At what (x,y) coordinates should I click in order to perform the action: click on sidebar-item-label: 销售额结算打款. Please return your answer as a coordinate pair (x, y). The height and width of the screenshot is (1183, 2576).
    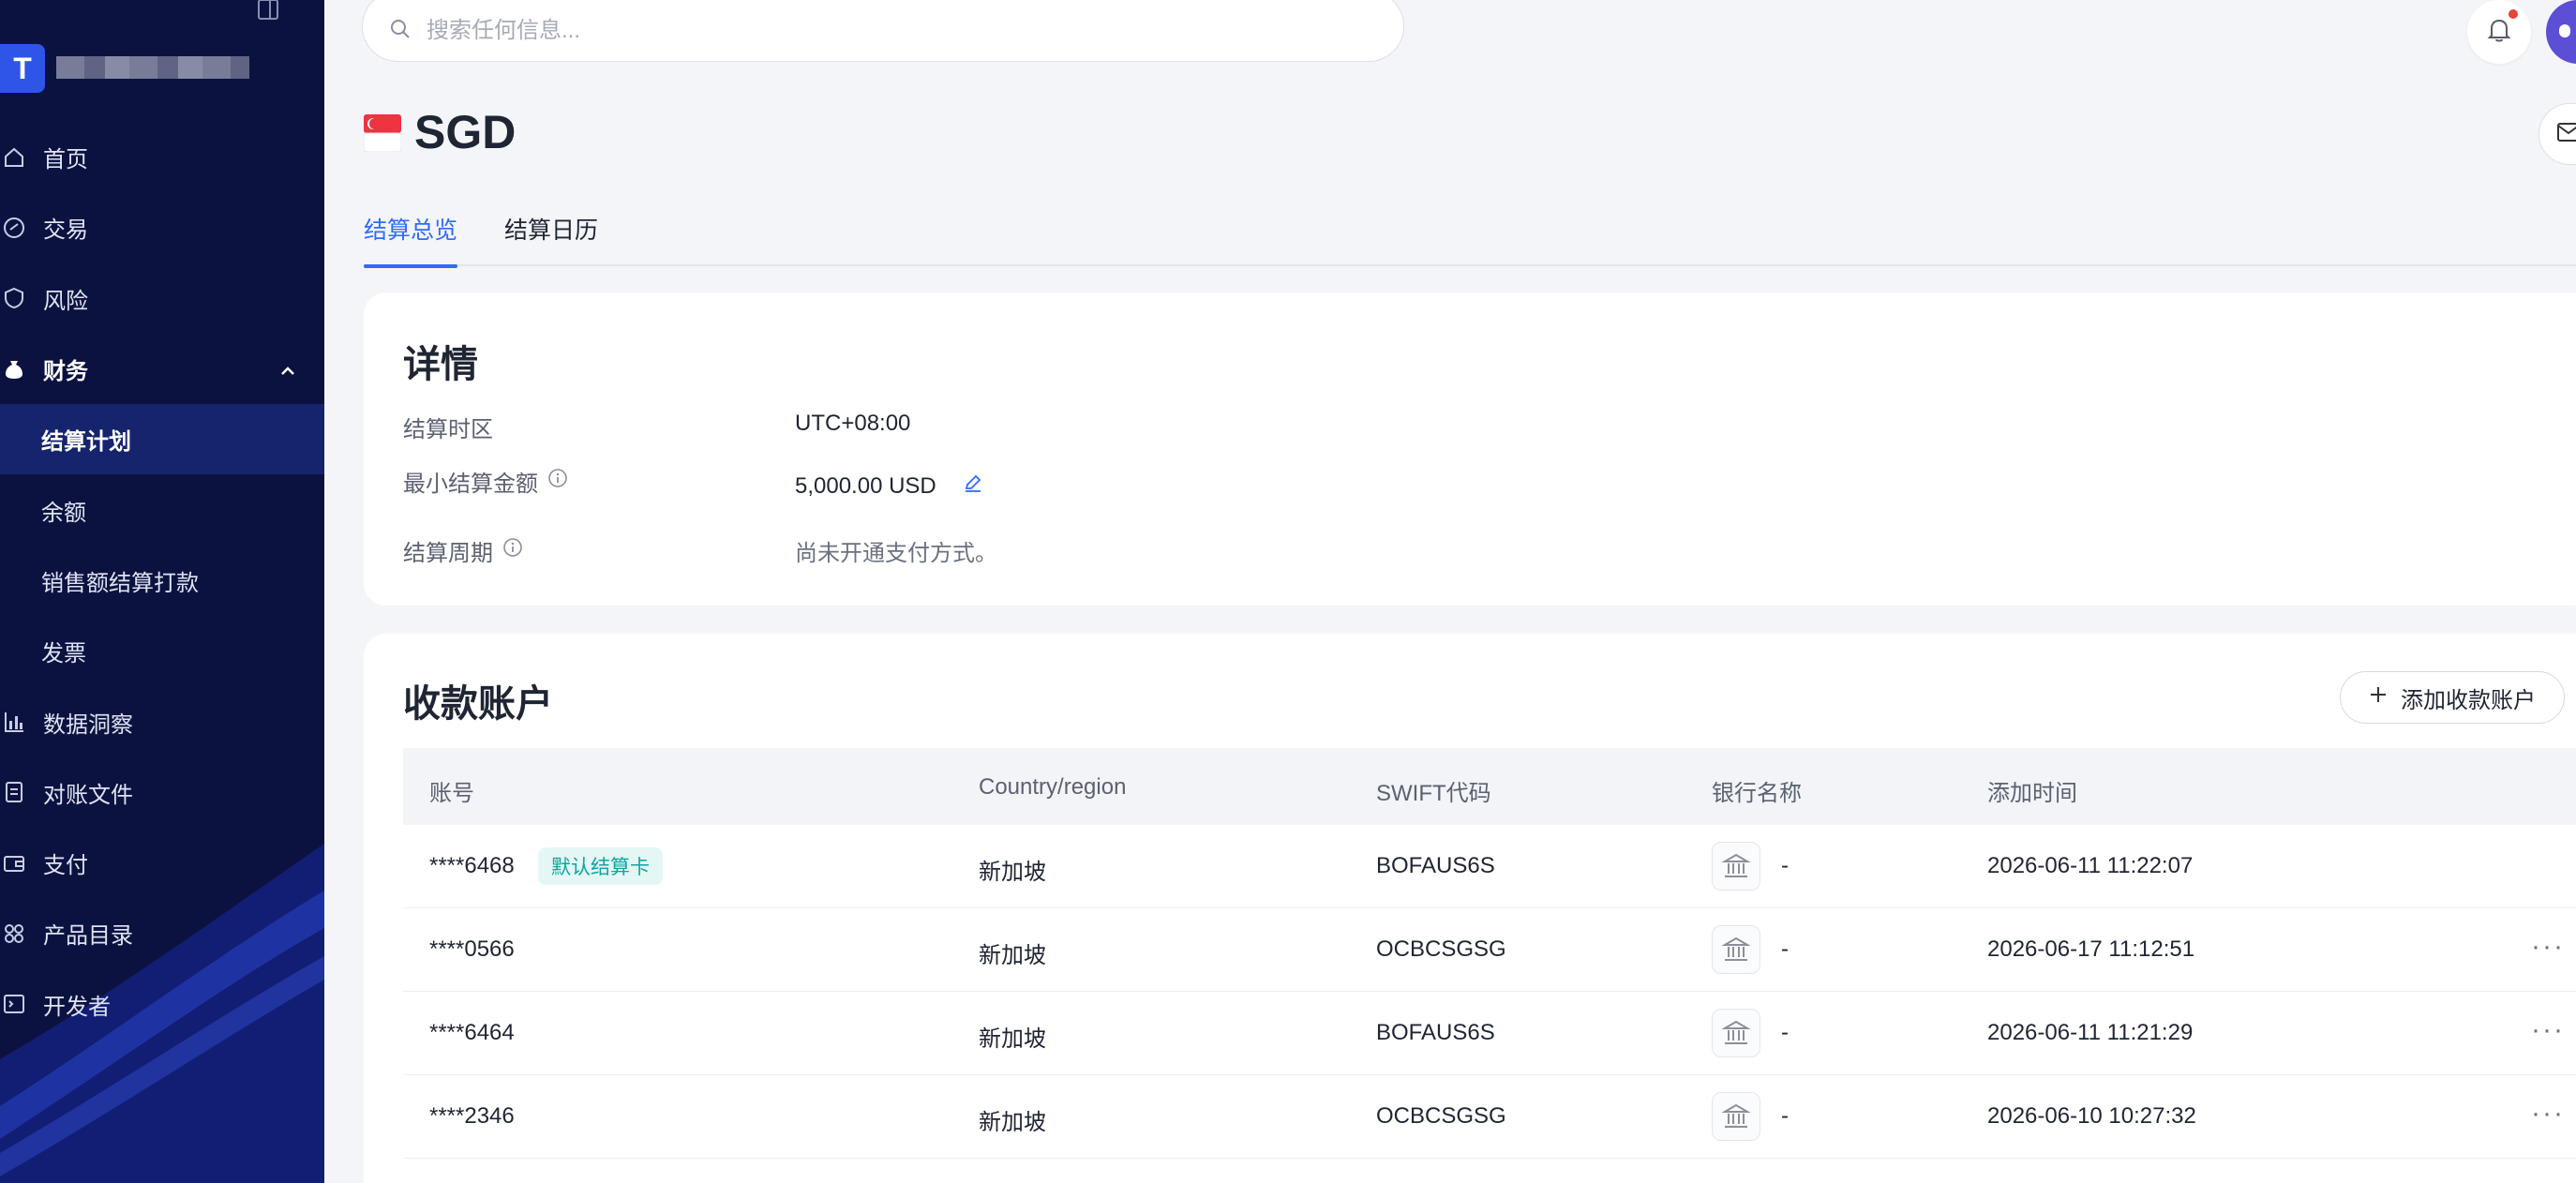
    Looking at the image, I should click on (120, 583).